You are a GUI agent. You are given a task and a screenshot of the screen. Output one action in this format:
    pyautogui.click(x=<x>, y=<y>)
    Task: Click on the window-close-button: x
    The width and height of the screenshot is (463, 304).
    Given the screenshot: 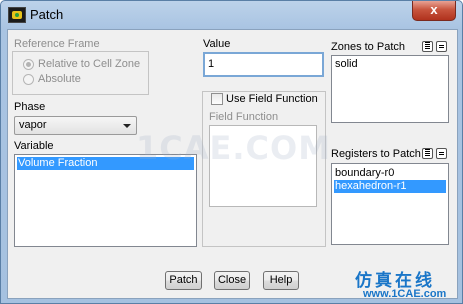 What is the action you would take?
    pyautogui.click(x=434, y=11)
    